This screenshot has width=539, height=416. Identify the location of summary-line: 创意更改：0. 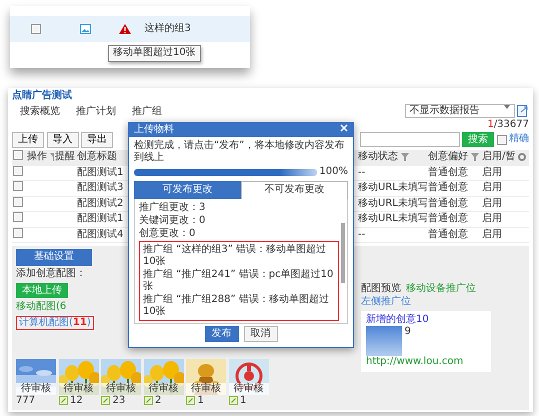
(167, 234).